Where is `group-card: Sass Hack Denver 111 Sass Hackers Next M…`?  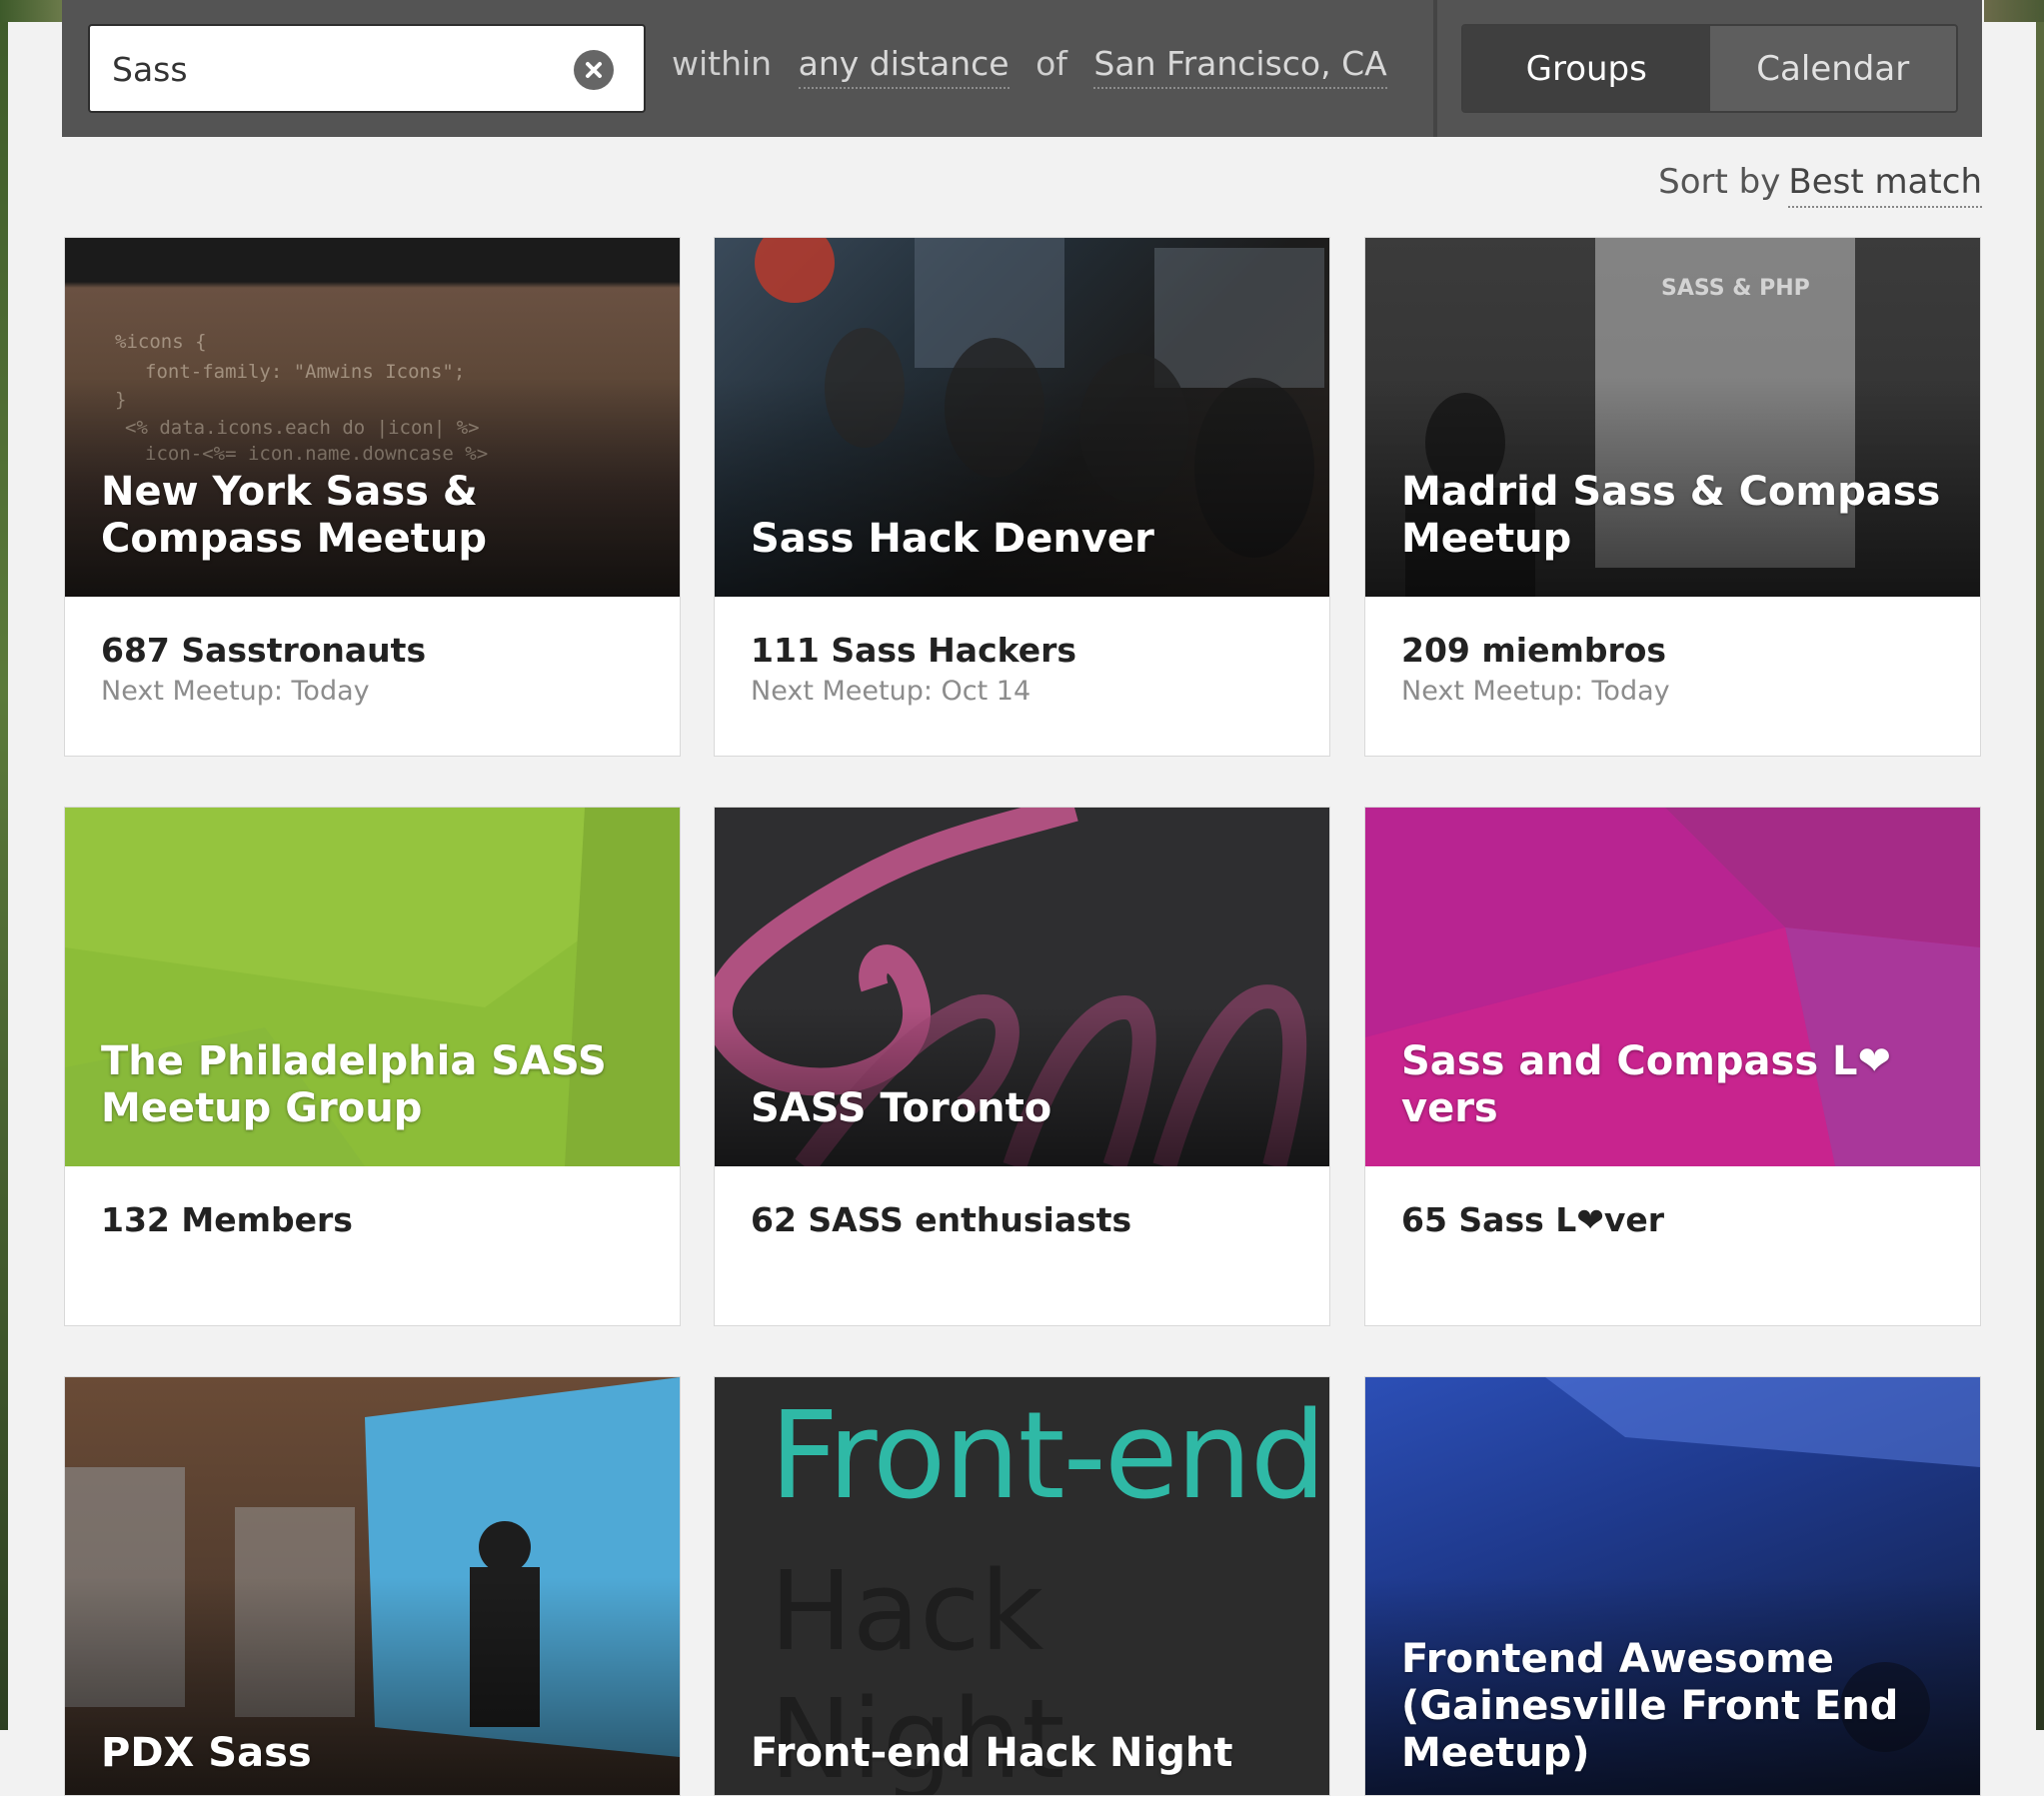
group-card: Sass Hack Denver 111 Sass Hackers Next M… is located at coordinates (1022, 497).